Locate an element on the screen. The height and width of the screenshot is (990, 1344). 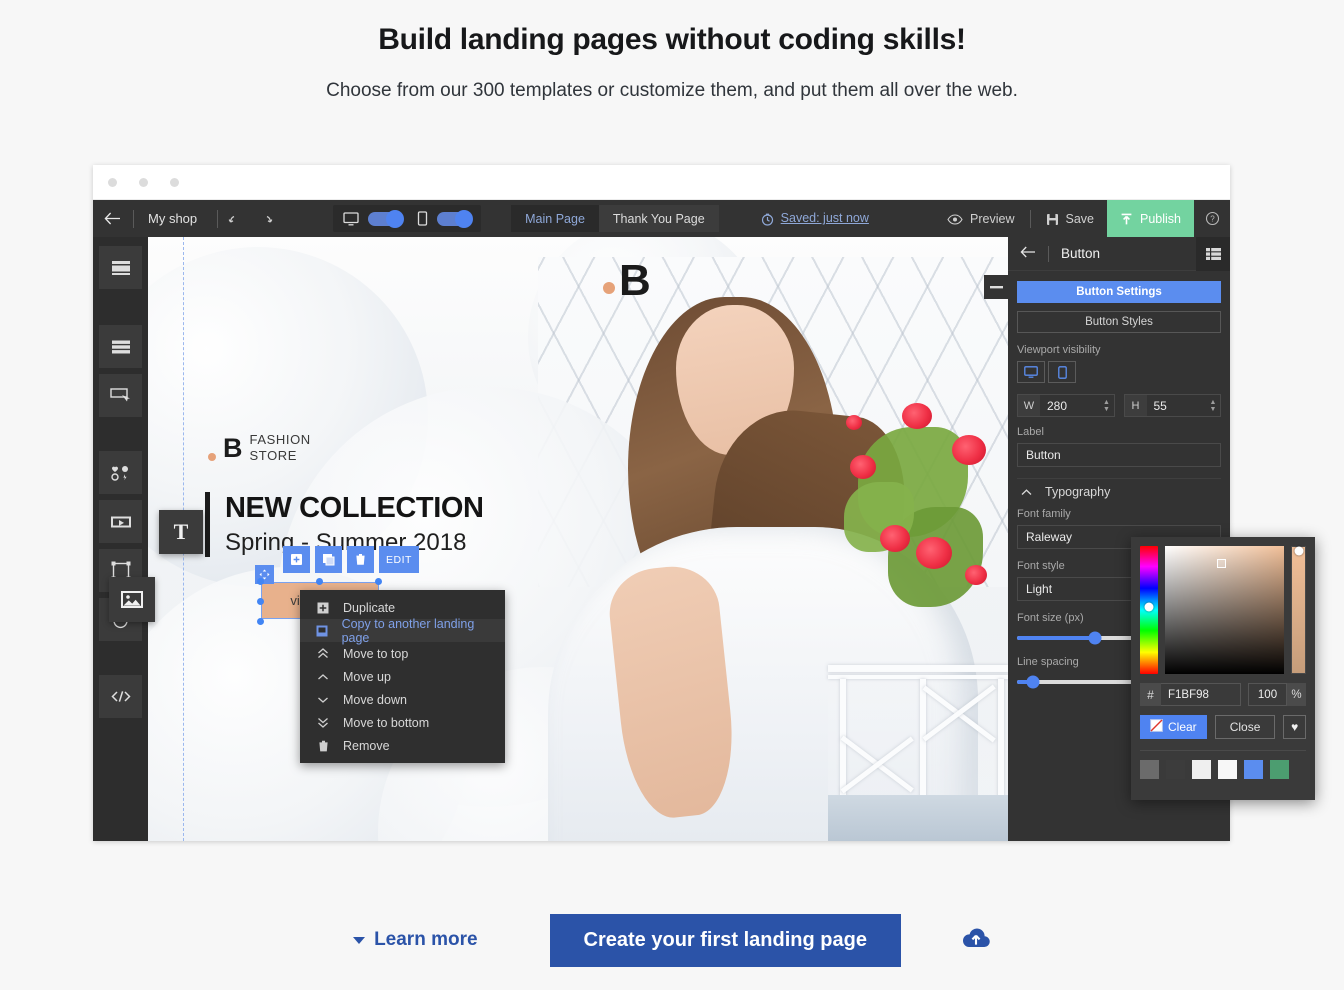
opacity-field: 100 % is located at coordinates (1277, 694).